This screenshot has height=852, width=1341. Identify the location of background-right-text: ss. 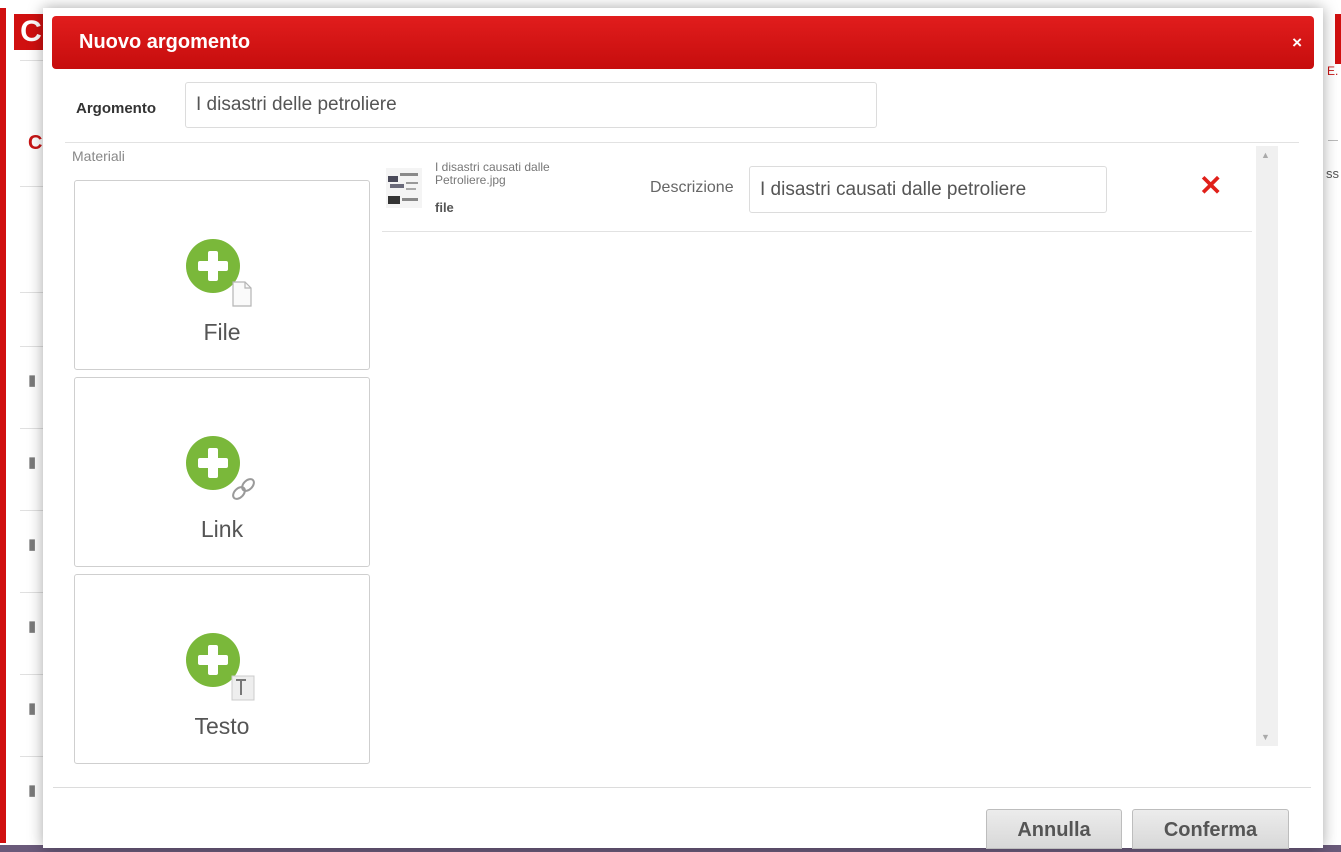
(1332, 173).